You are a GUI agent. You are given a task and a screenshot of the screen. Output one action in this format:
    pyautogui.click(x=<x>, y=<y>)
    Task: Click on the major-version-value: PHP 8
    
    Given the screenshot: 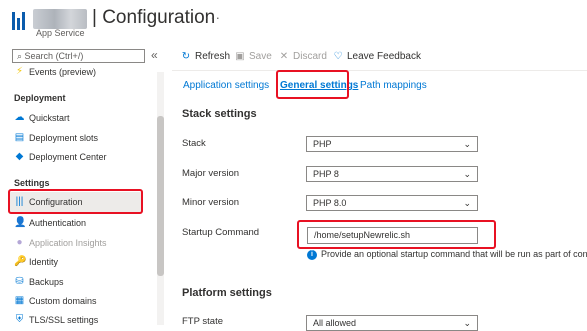 What is the action you would take?
    pyautogui.click(x=326, y=174)
    